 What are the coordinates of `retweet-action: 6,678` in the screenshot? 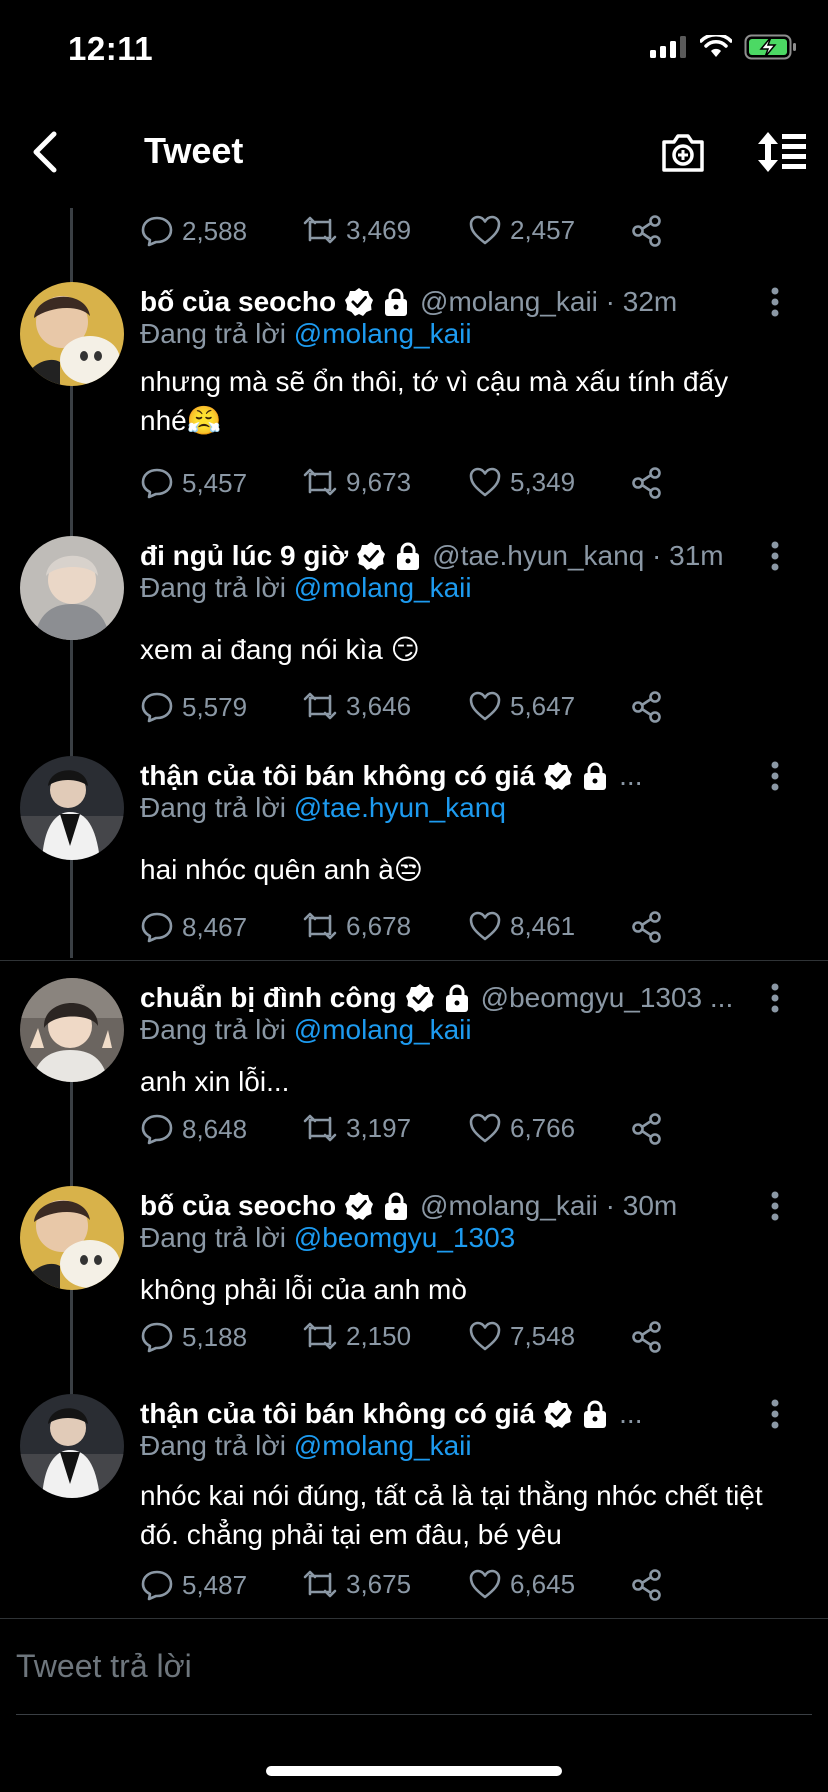 It's located at (356, 926).